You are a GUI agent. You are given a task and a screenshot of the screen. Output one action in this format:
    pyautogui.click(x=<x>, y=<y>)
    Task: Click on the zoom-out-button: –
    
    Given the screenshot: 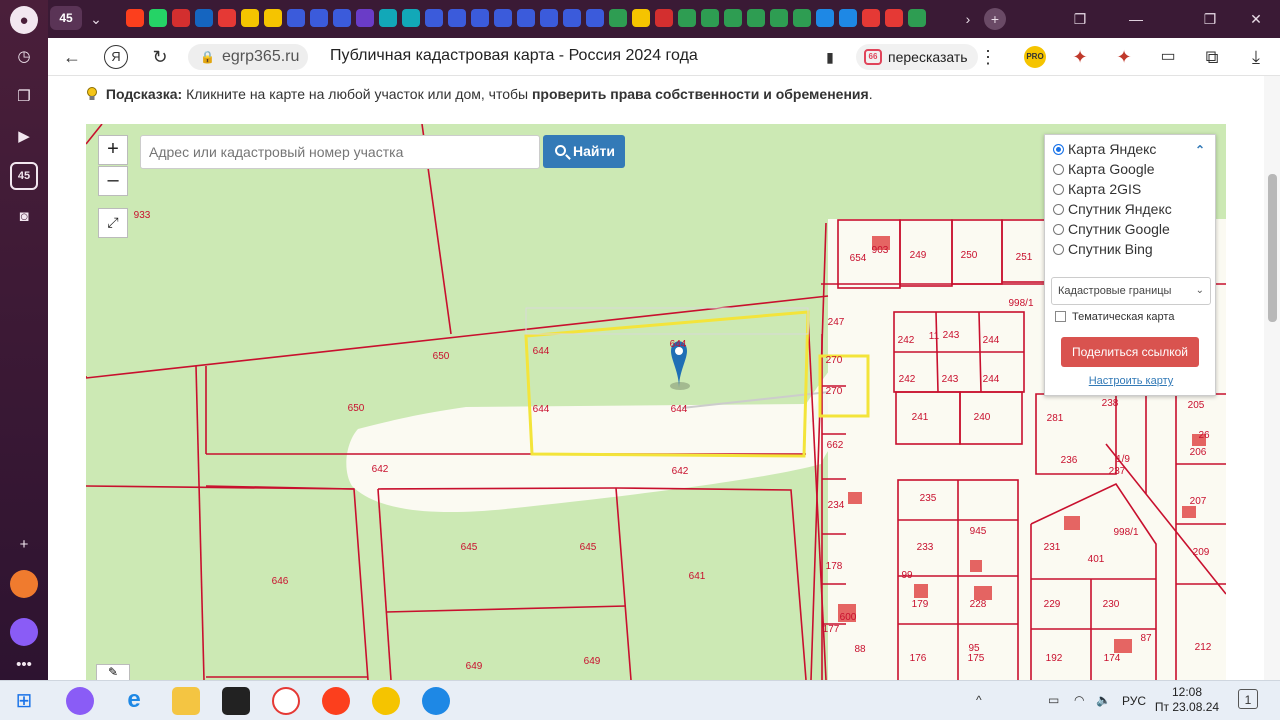 What is the action you would take?
    pyautogui.click(x=113, y=181)
    